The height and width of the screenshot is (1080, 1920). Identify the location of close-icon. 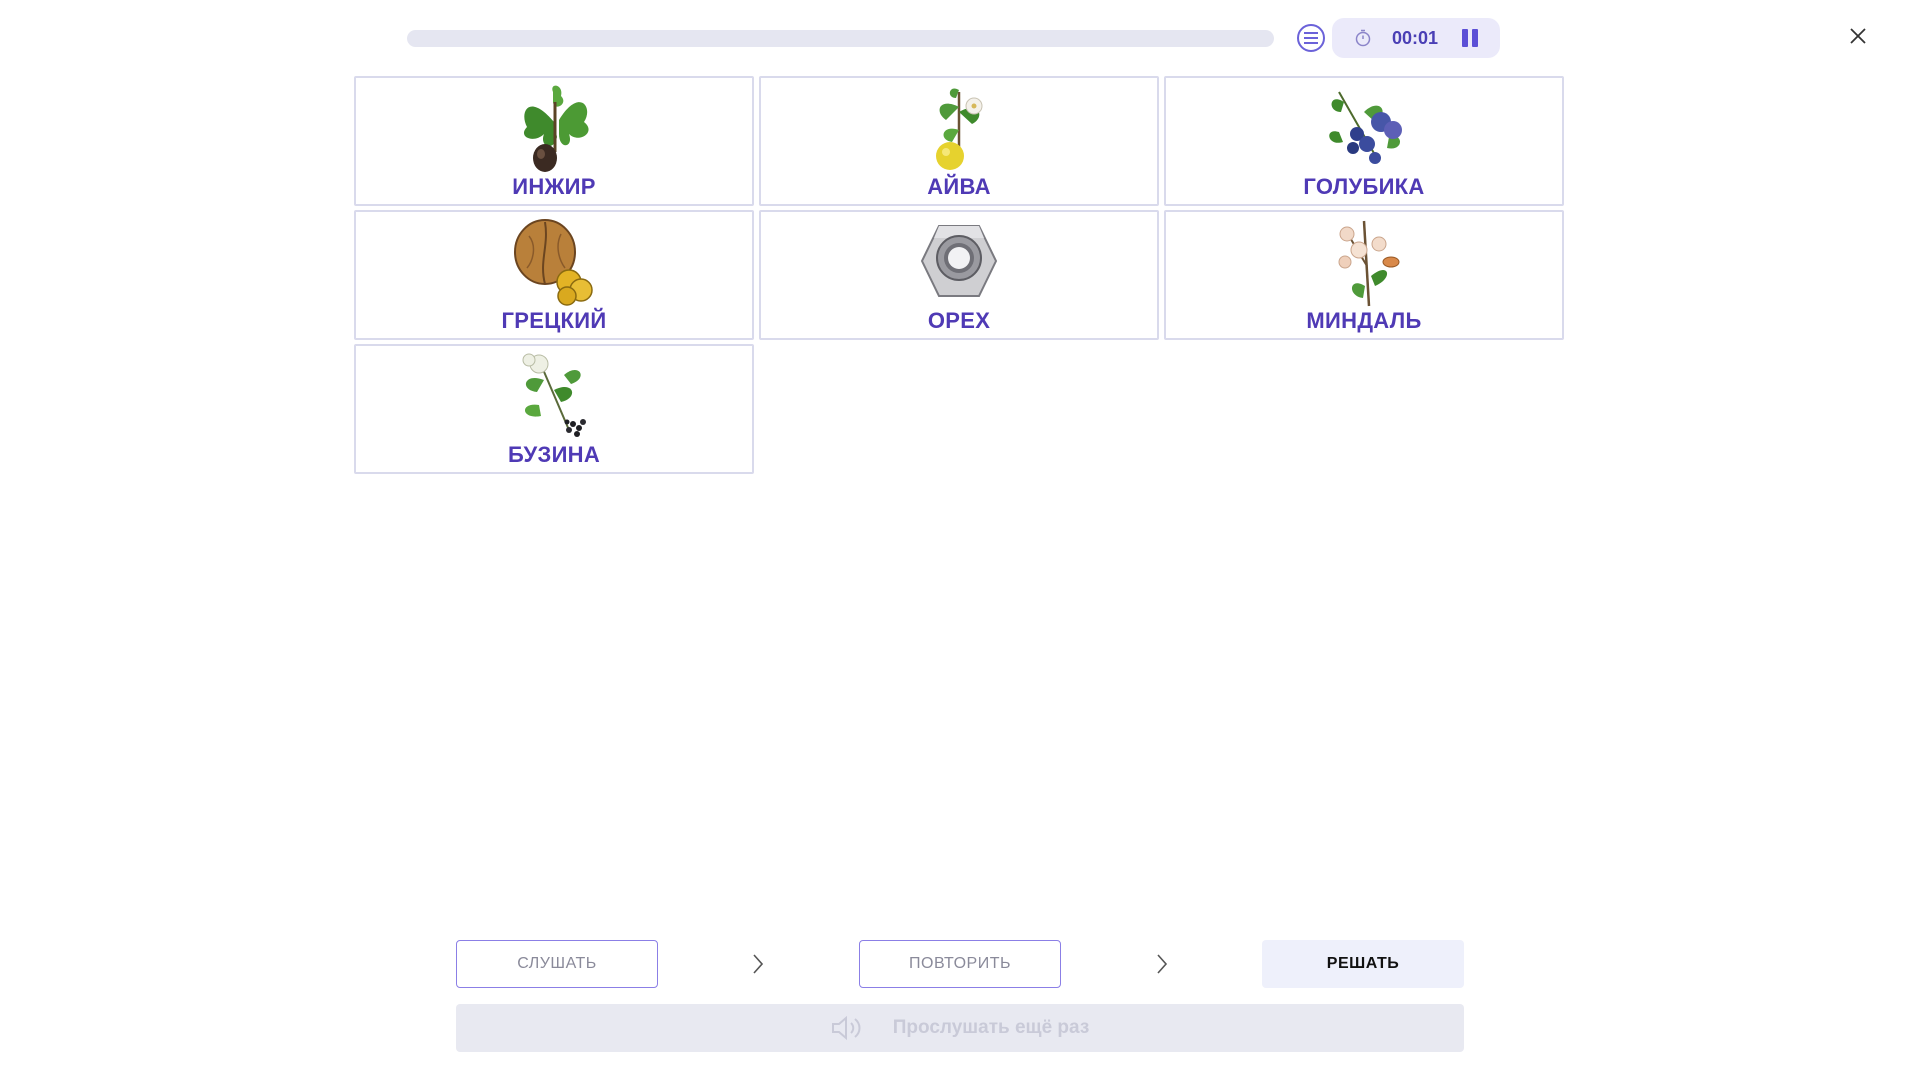
(1858, 36).